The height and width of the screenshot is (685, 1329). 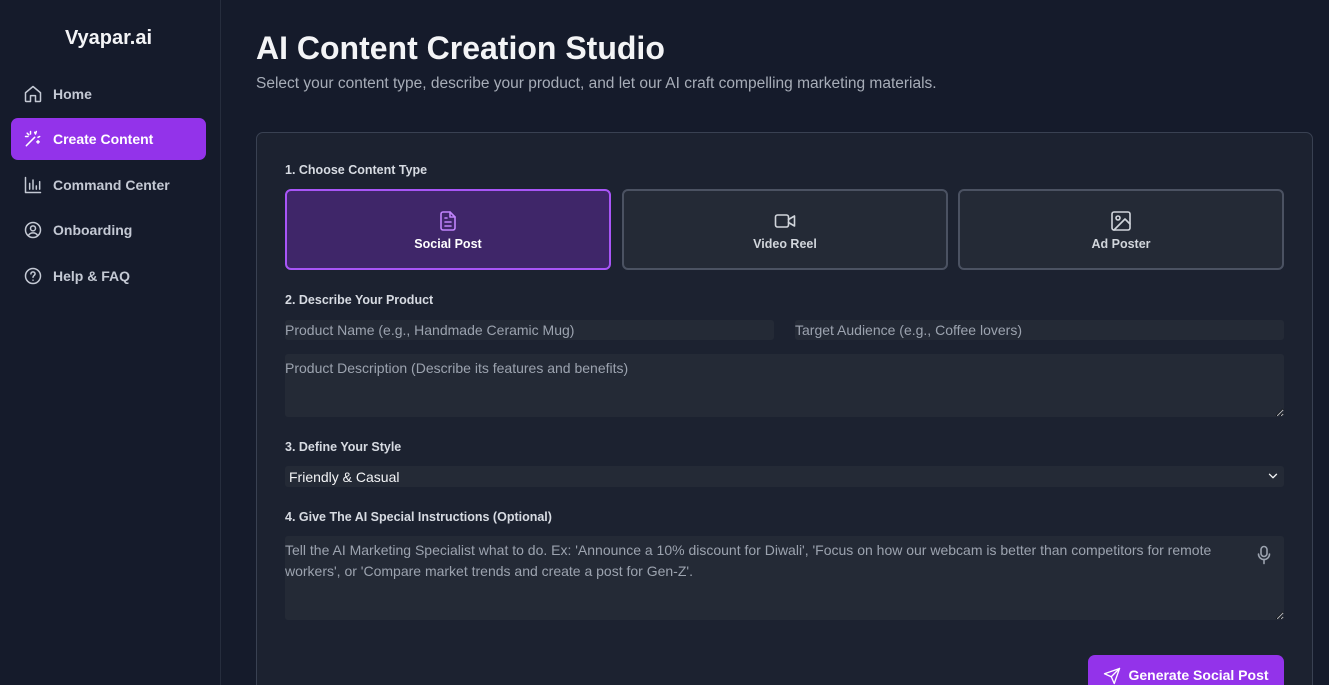 What do you see at coordinates (784, 476) in the screenshot?
I see `style-select: Friendly & Casual` at bounding box center [784, 476].